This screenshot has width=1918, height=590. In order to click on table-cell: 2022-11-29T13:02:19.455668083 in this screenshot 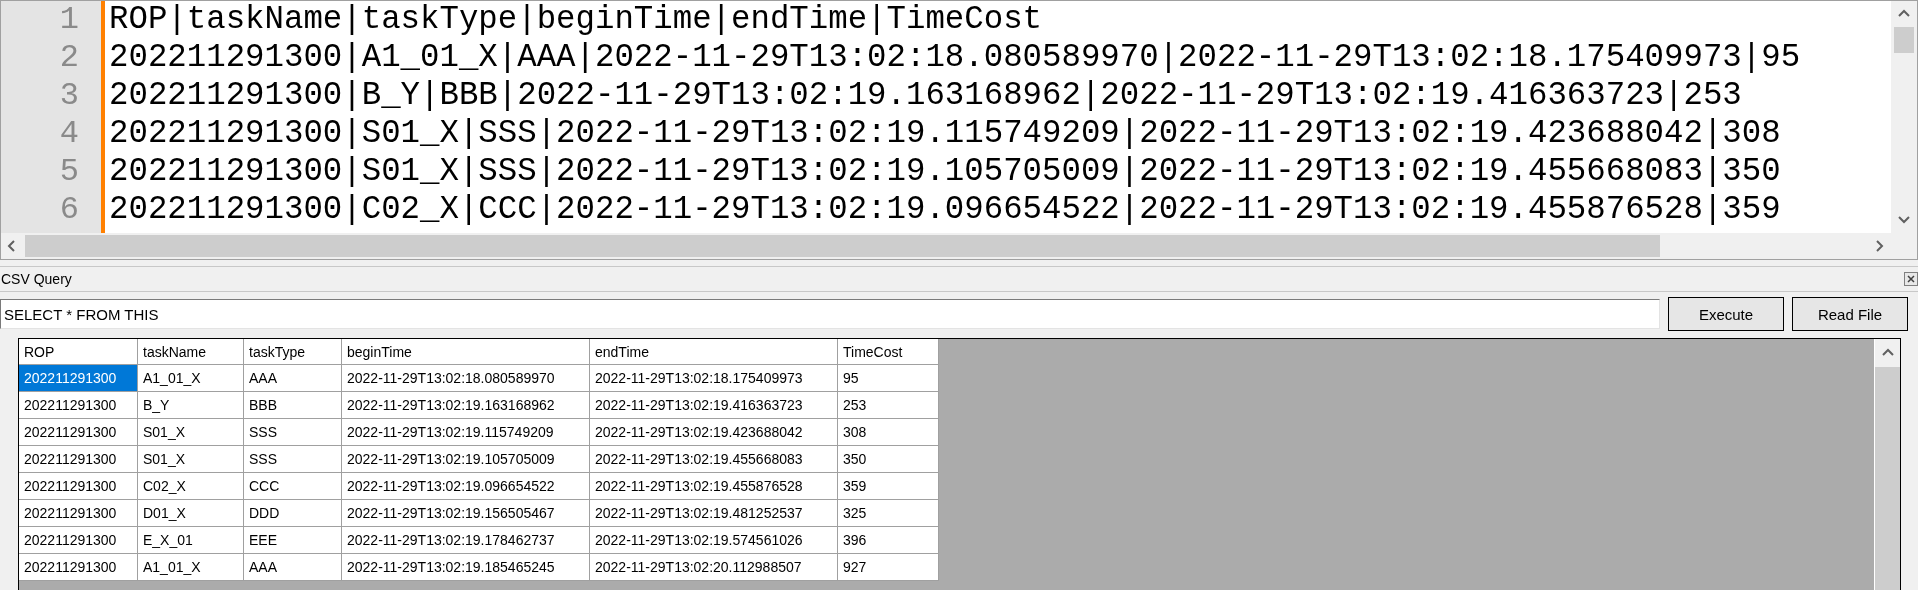, I will do `click(714, 459)`.